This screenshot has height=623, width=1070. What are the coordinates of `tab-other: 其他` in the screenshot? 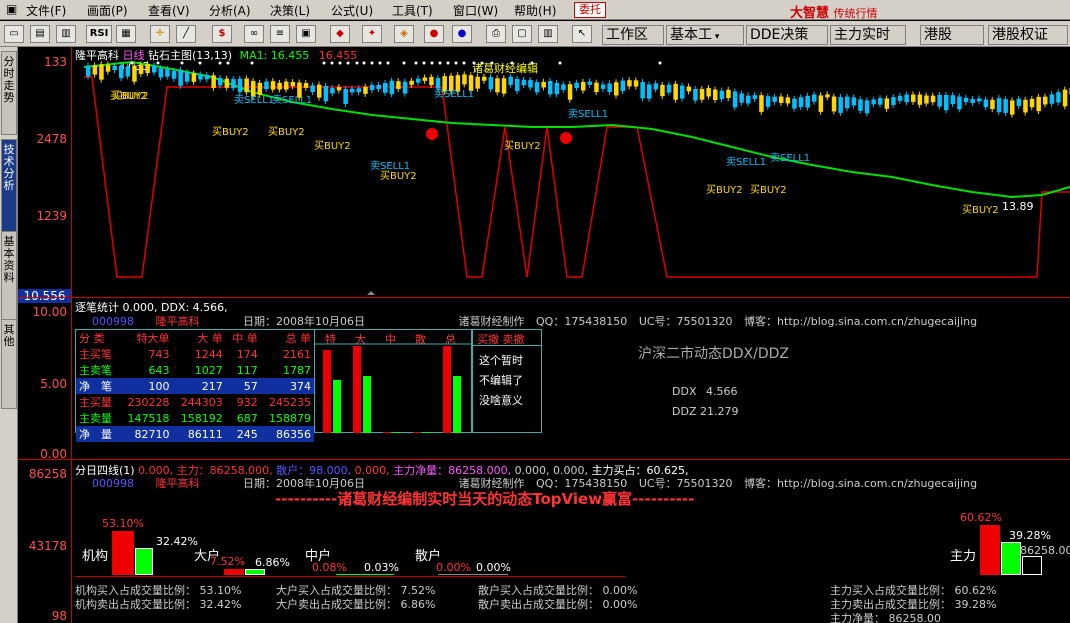 It's located at (9, 364).